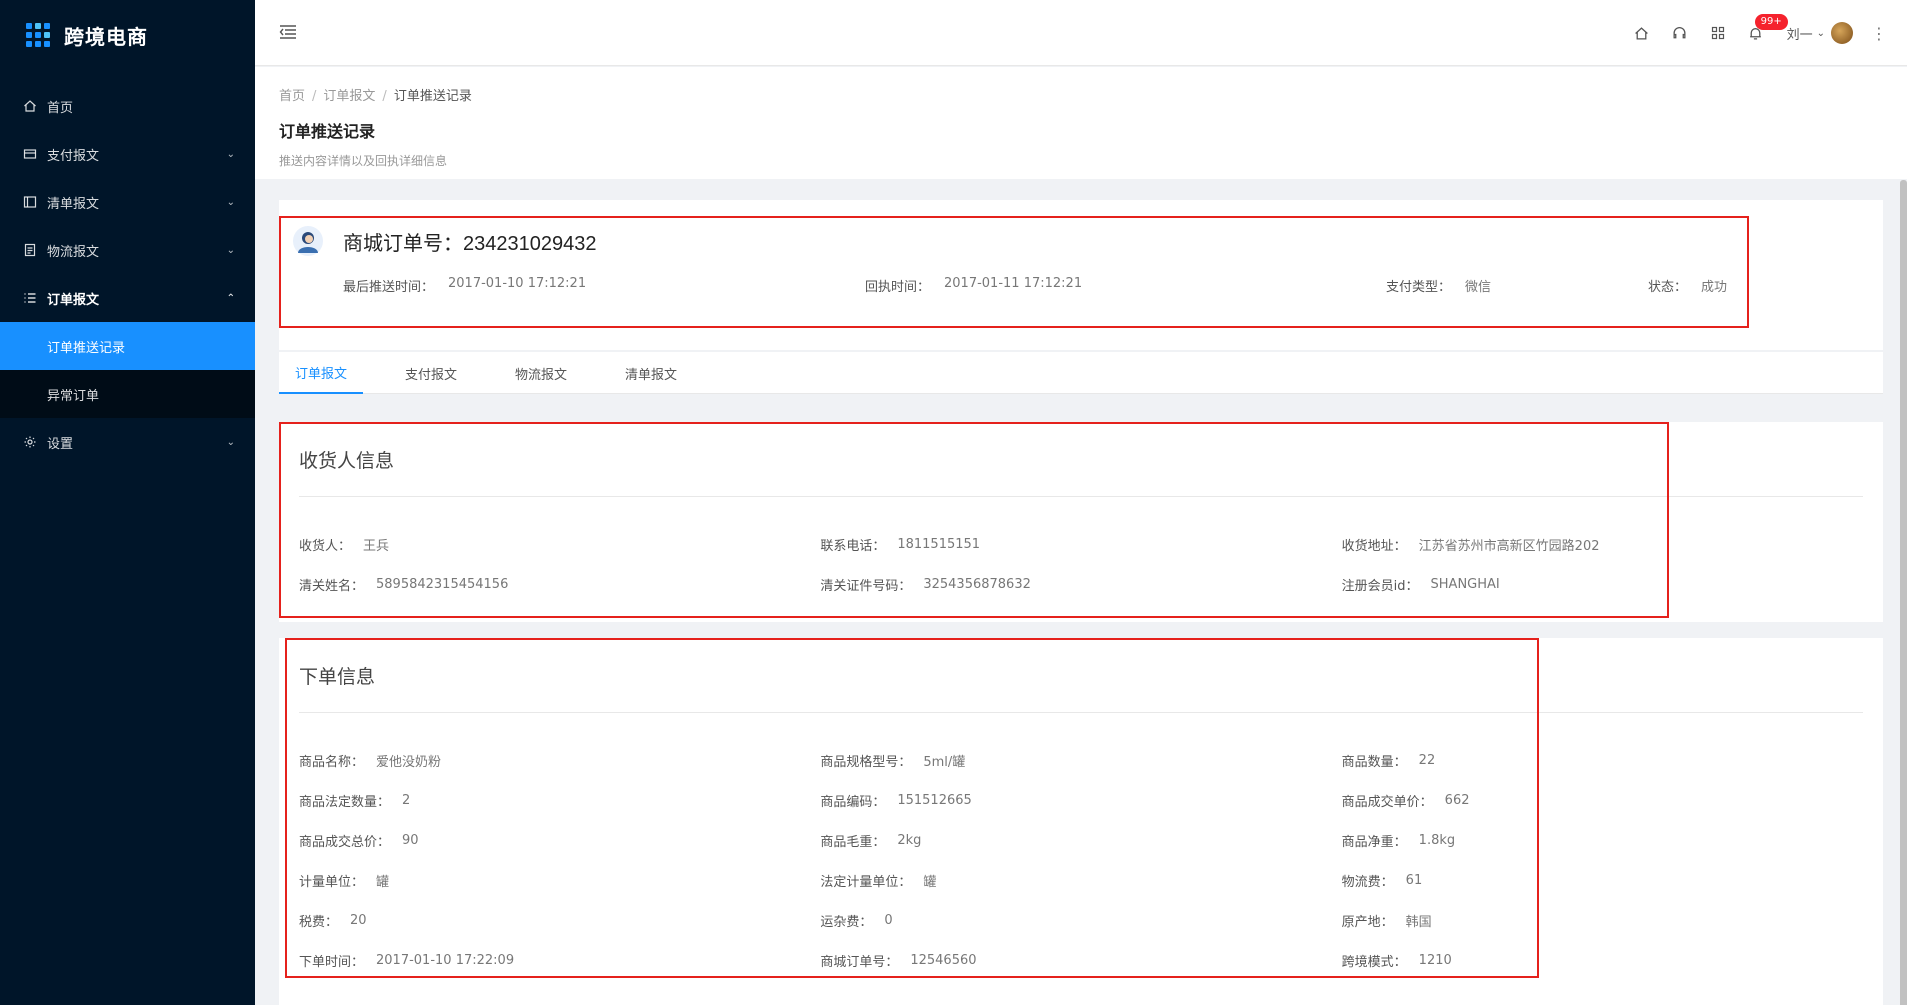  Describe the element at coordinates (1081, 241) in the screenshot. I see `order-number-row: 商城订单号：234231029432` at that location.